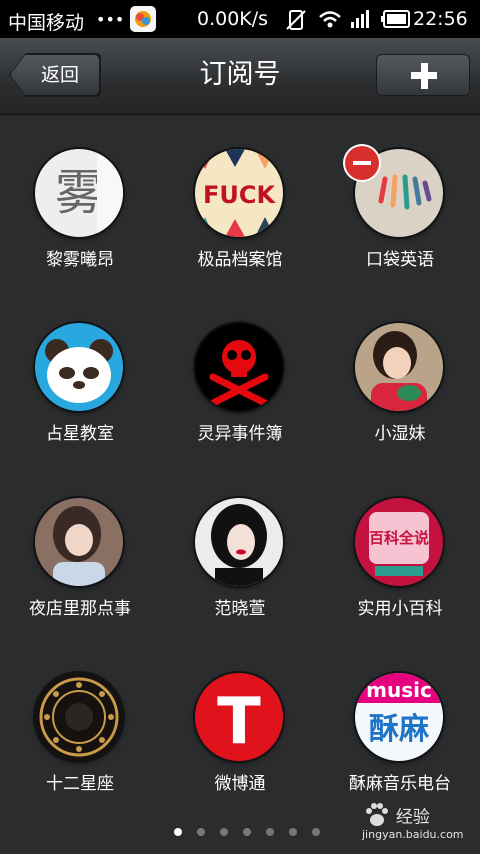  Describe the element at coordinates (240, 609) in the screenshot. I see `account-name: 范晓萱` at that location.